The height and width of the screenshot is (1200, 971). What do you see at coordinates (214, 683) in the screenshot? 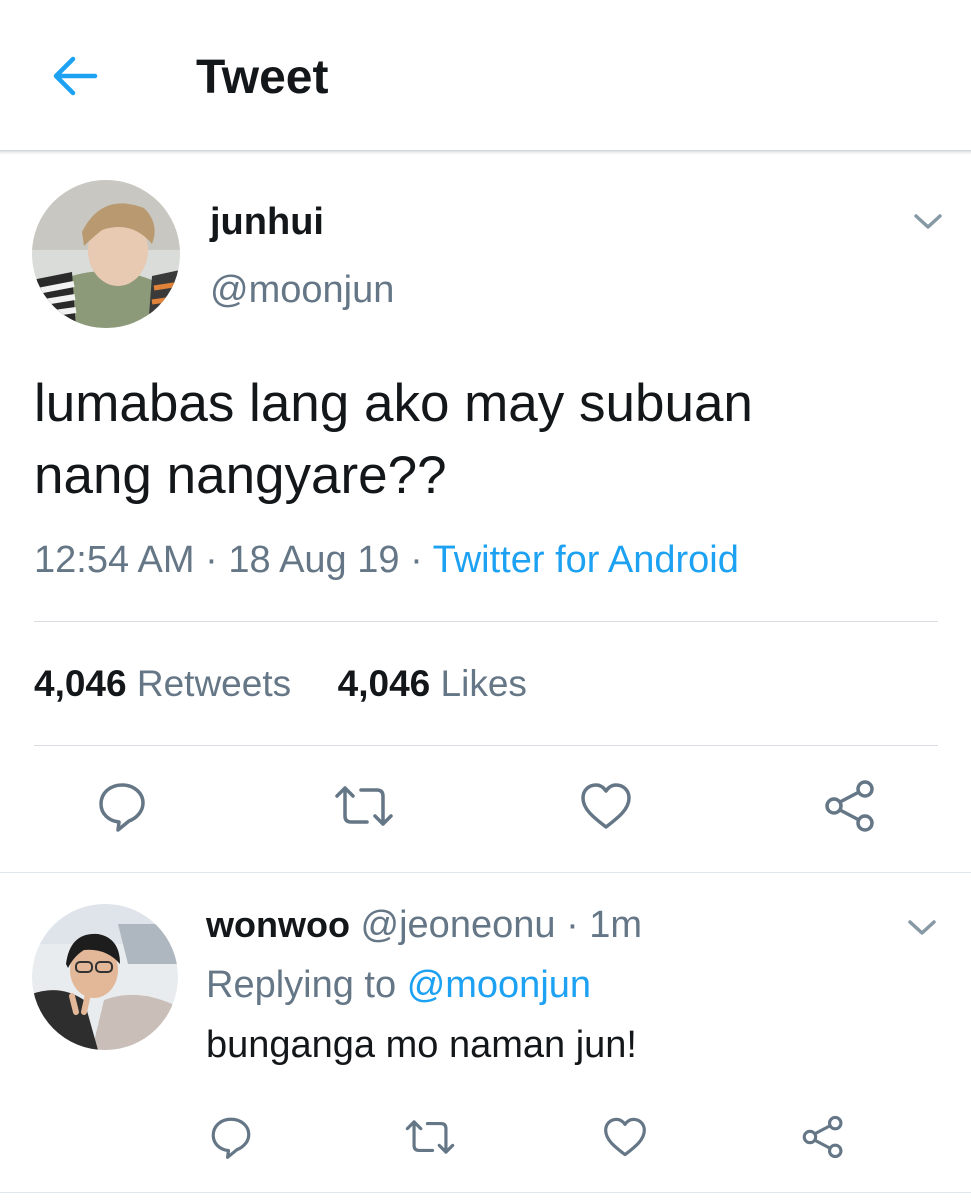
I see `retweets-label: Retweets` at bounding box center [214, 683].